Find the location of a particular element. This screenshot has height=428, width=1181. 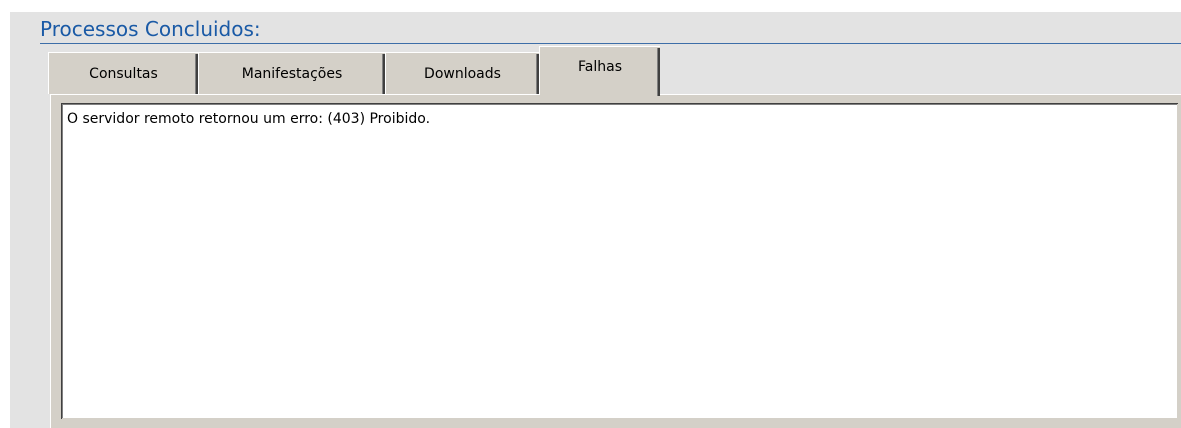

tab-consultas: Consultas is located at coordinates (123, 73).